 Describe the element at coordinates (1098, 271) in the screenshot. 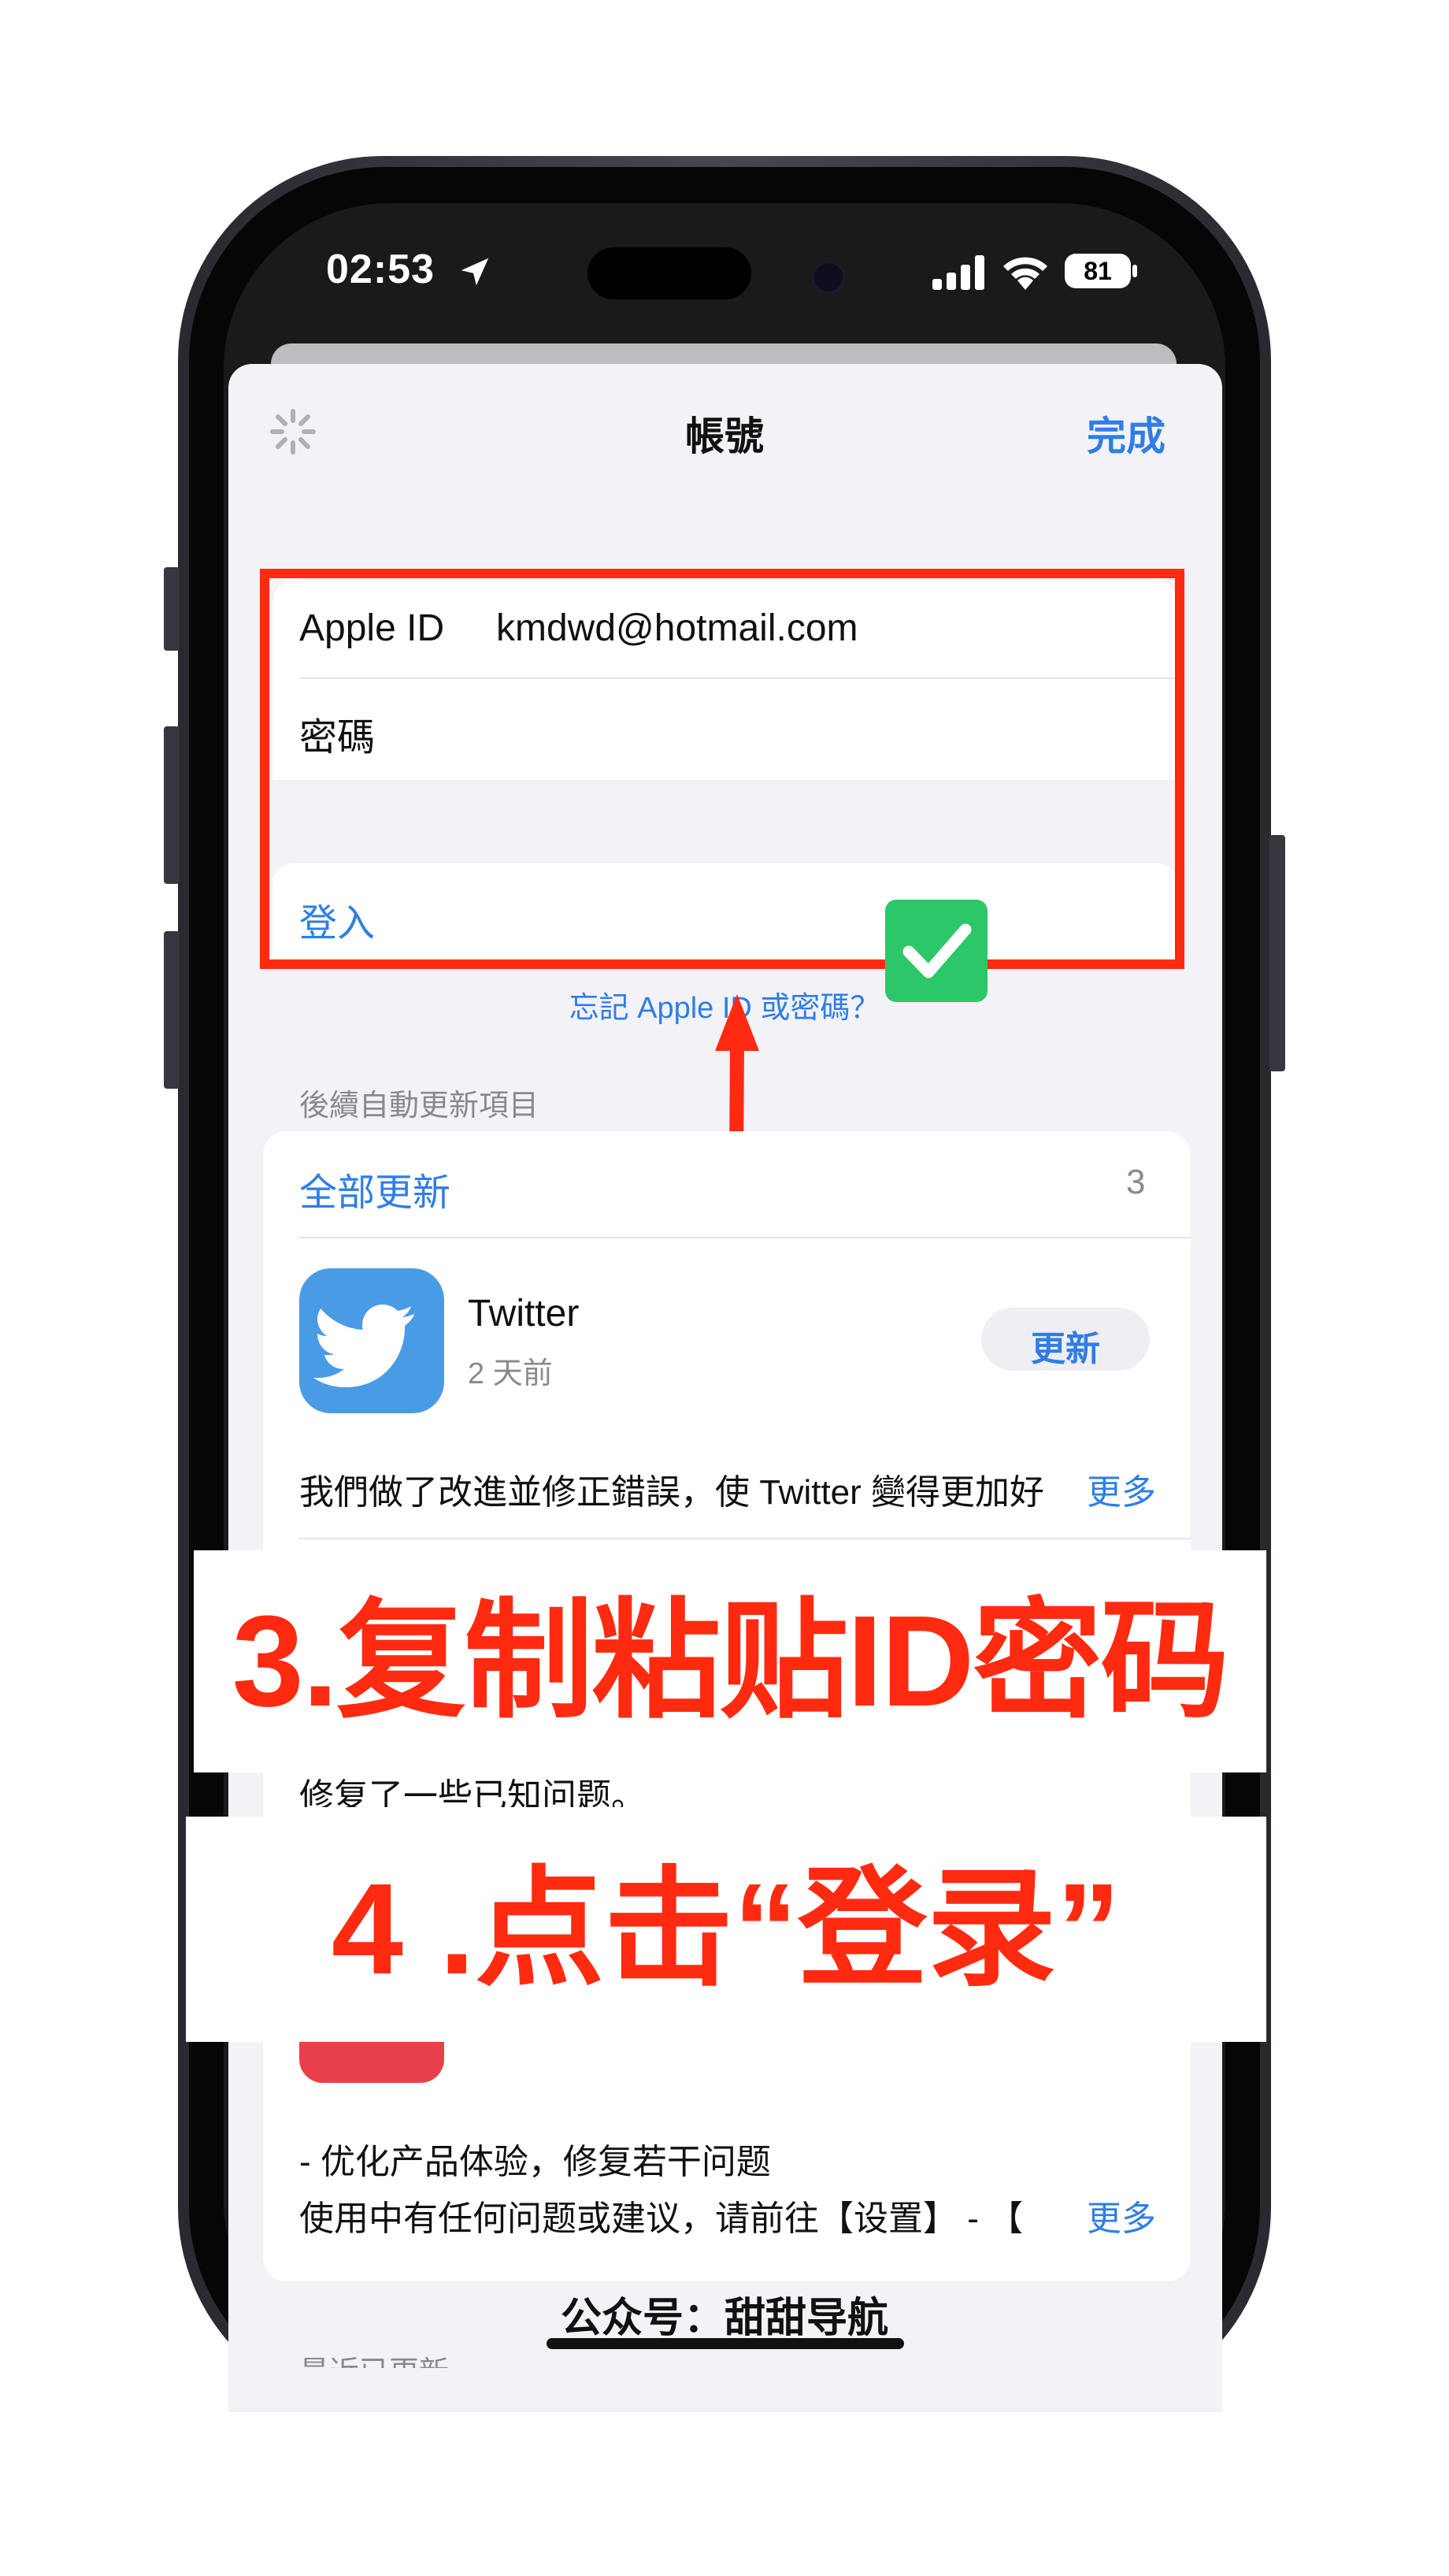

I see `battery-indicator: 81` at that location.